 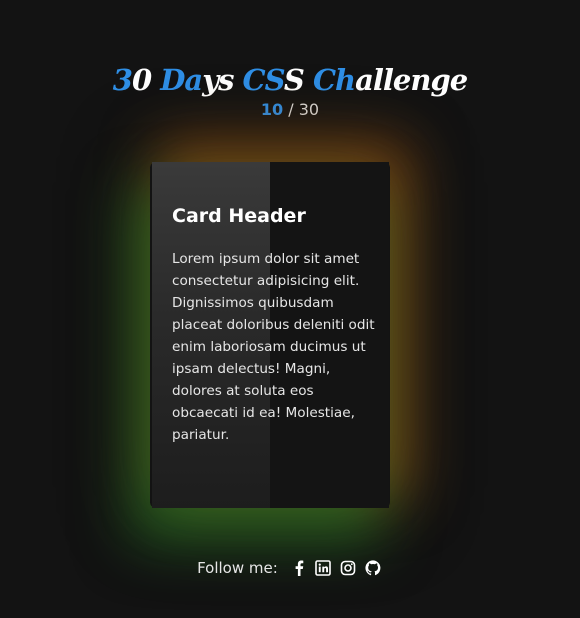 What do you see at coordinates (181, 80) in the screenshot?
I see `title-part: Da` at bounding box center [181, 80].